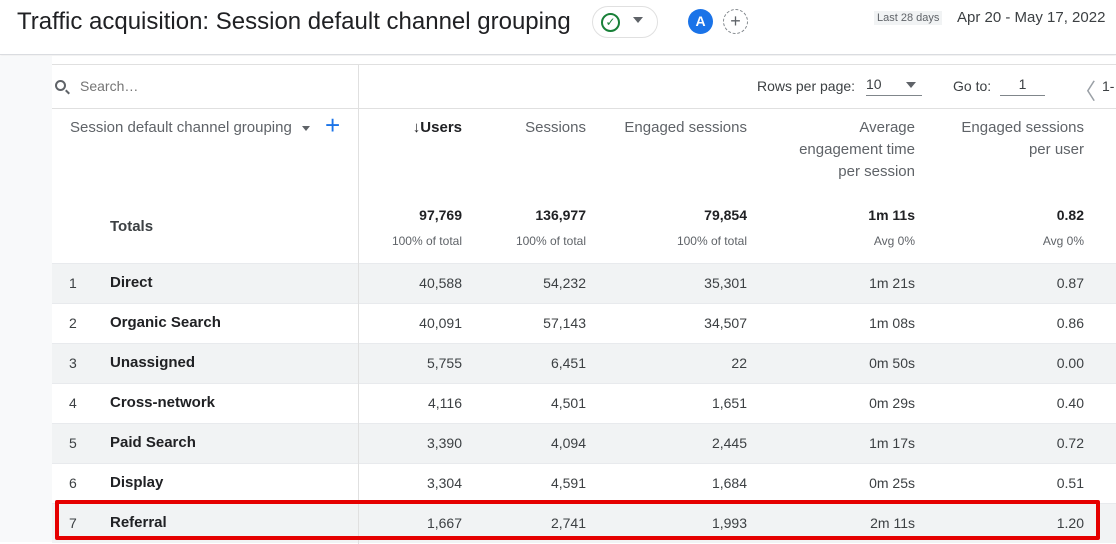 The height and width of the screenshot is (544, 1116). Describe the element at coordinates (131, 282) in the screenshot. I see `channel-name: Direct` at that location.